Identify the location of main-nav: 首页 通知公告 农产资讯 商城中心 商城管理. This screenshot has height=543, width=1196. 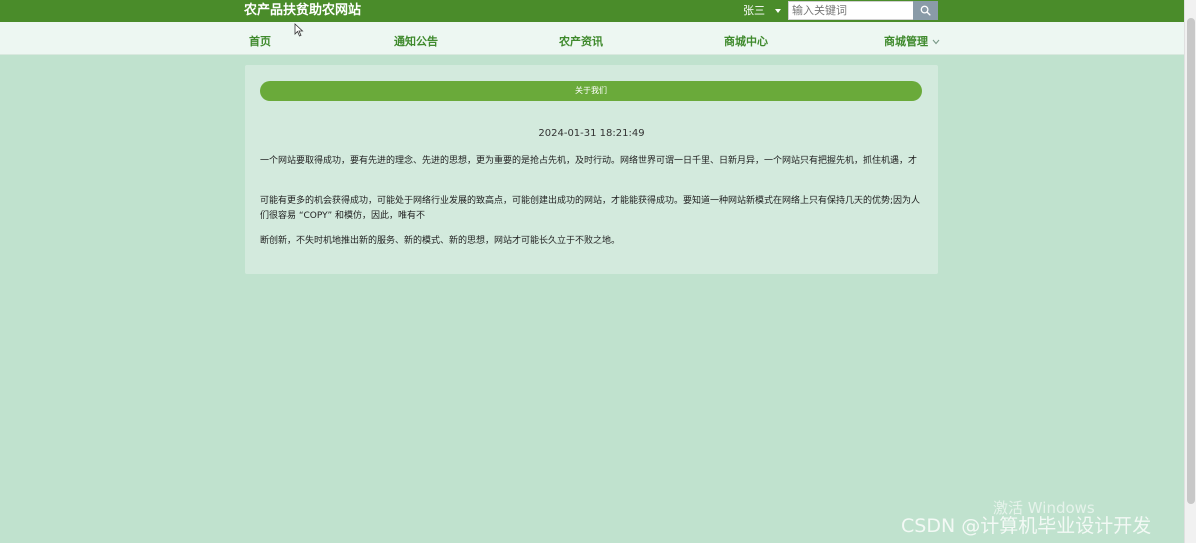
(592, 38).